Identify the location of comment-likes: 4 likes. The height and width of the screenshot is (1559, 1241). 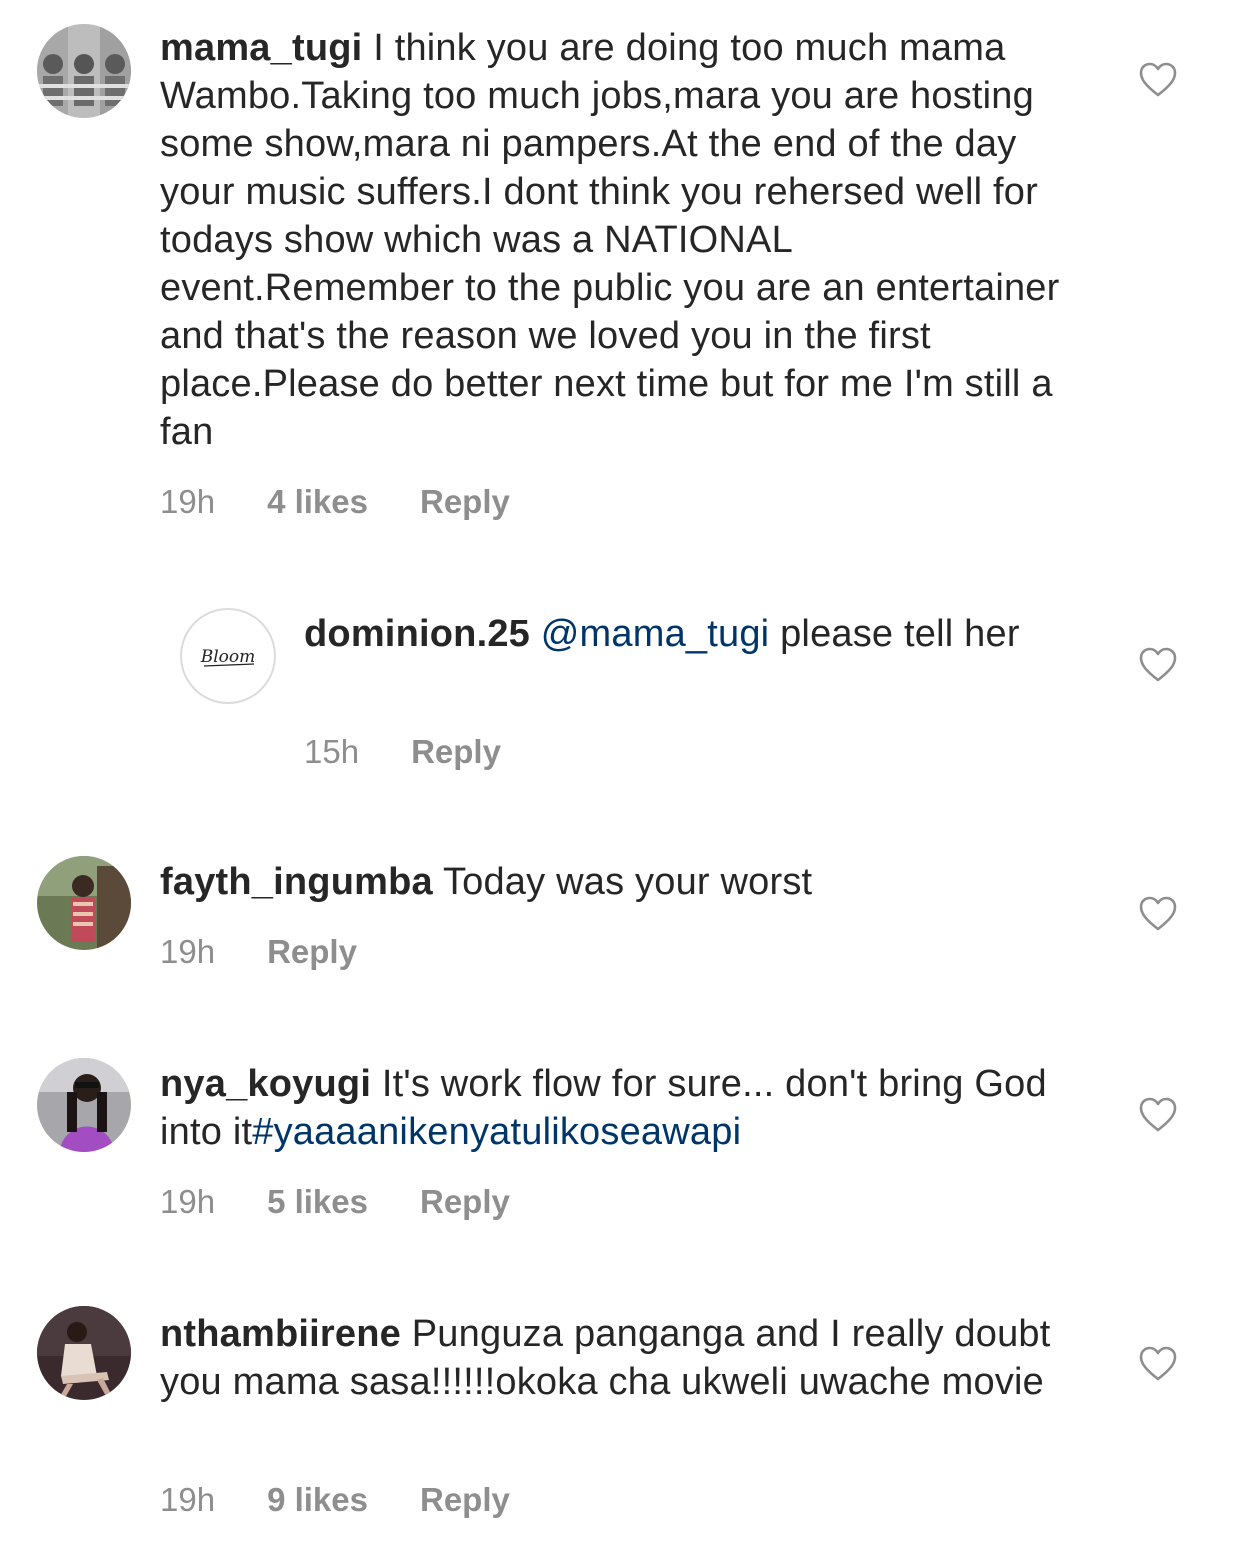
(317, 502).